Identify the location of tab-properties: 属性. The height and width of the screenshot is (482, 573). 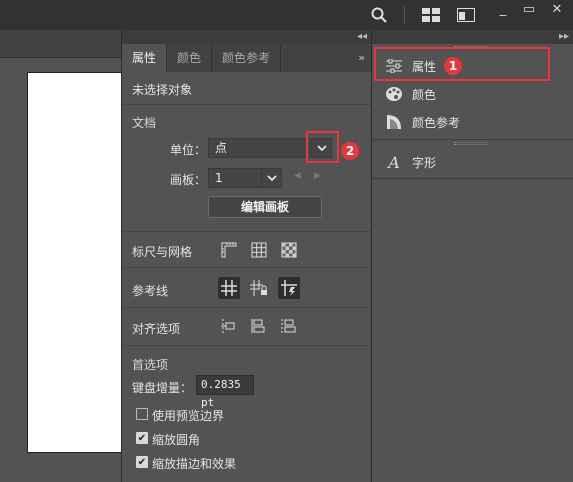
(145, 58).